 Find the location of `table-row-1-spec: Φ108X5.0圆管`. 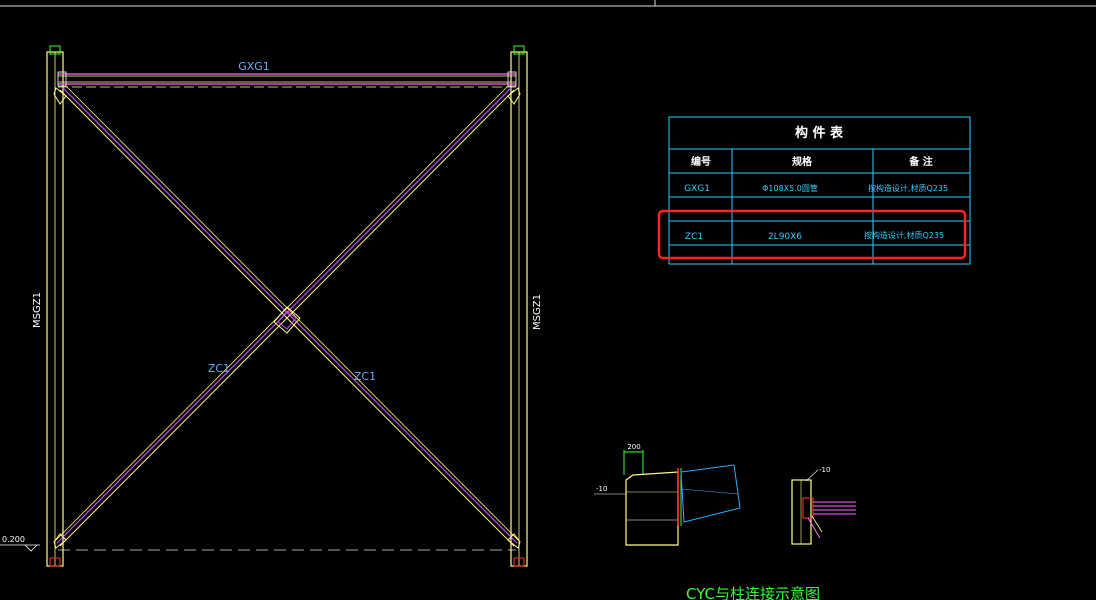

table-row-1-spec: Φ108X5.0圆管 is located at coordinates (790, 188).